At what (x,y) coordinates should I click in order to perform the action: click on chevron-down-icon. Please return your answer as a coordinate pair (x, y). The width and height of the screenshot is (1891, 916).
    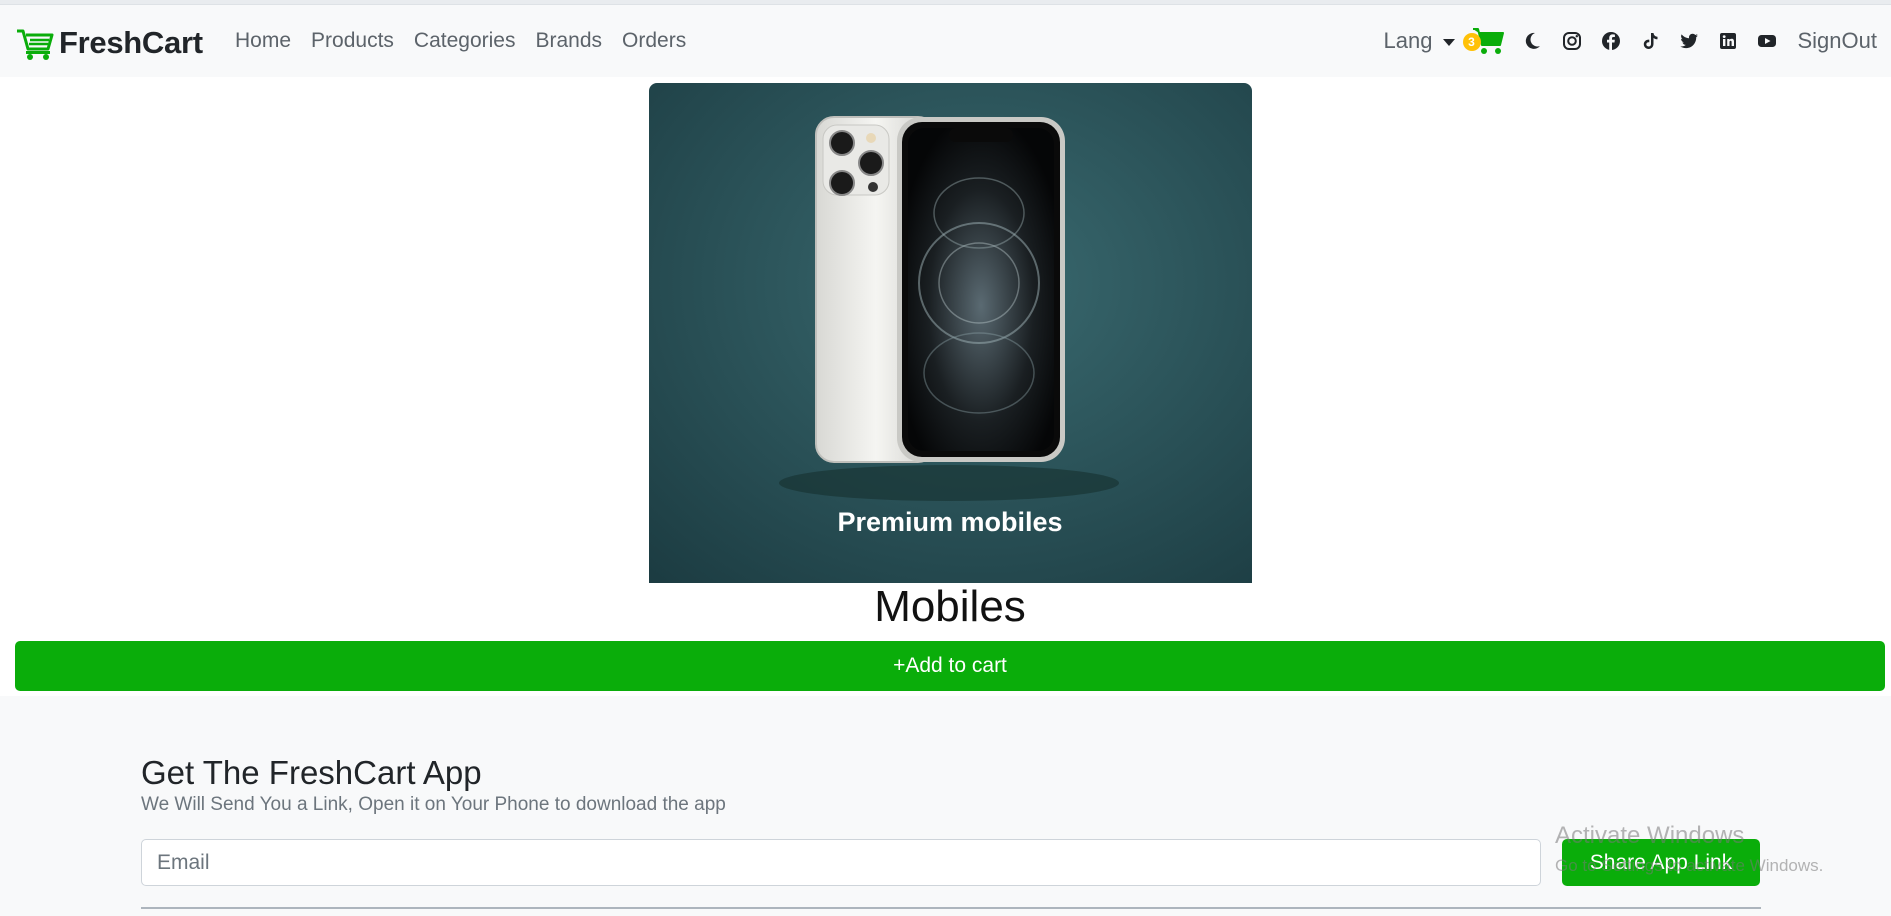
    Looking at the image, I should click on (1448, 42).